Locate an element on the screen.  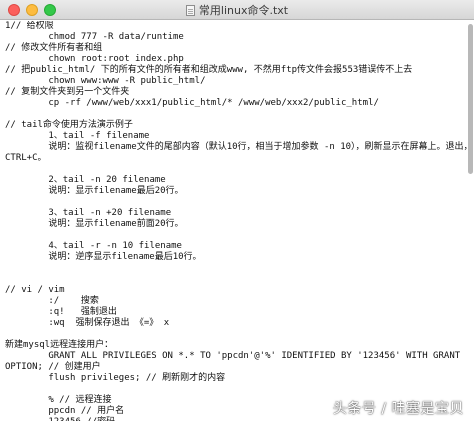
text-line: :wq 强制保存退出 《=》 x is located at coordinates (87, 323).